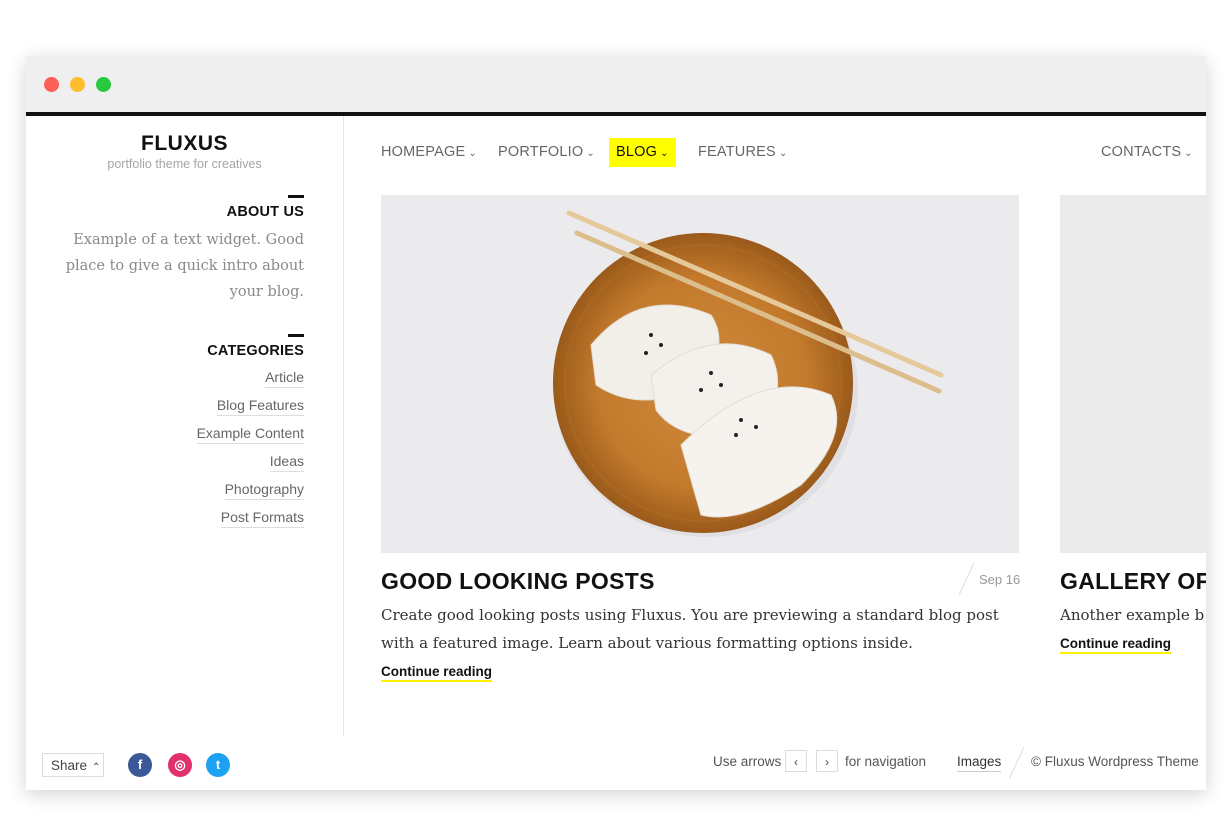 This screenshot has width=1232, height=834. What do you see at coordinates (1132, 615) in the screenshot?
I see `post-excerpt-2: Another example b` at bounding box center [1132, 615].